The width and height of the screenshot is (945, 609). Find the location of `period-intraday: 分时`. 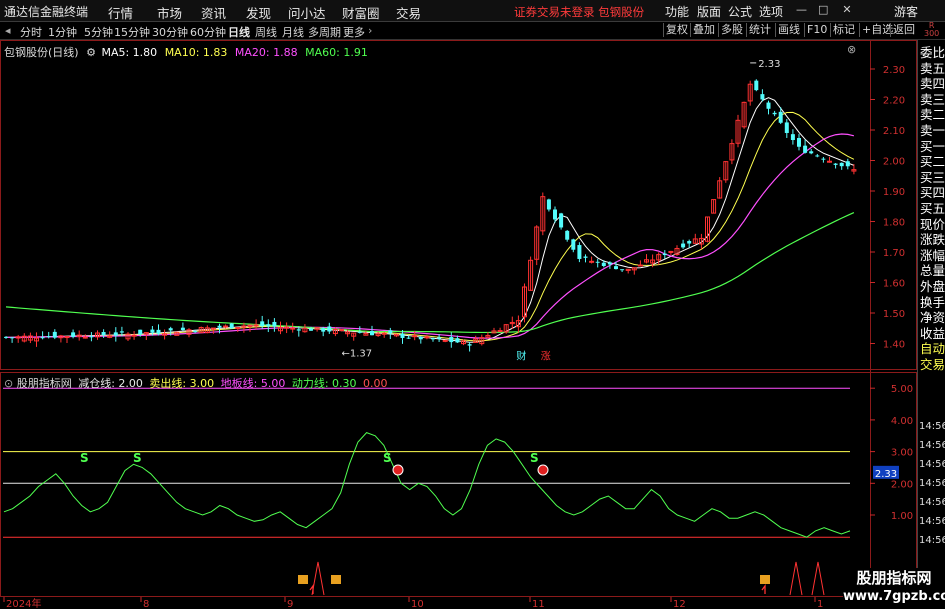

period-intraday: 分时 is located at coordinates (31, 32).